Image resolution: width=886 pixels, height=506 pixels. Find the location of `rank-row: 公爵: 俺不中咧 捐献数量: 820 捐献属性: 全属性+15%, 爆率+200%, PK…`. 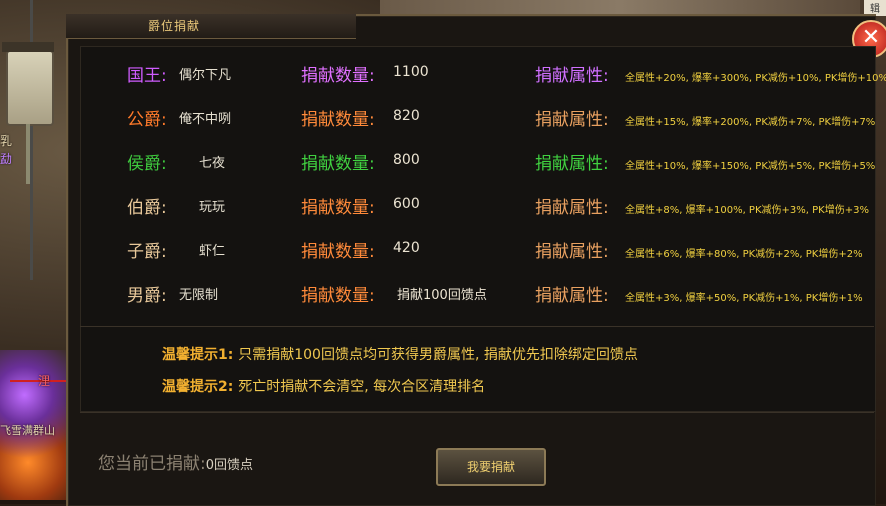

rank-row: 公爵: 俺不中咧 捐献数量: 820 捐献属性: 全属性+15%, 爆率+200%, PK… is located at coordinates (478, 125).